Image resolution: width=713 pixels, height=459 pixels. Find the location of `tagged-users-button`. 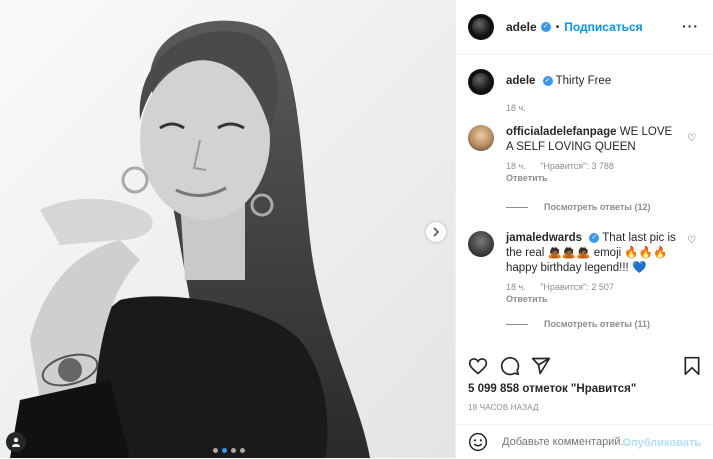

tagged-users-button is located at coordinates (16, 442).